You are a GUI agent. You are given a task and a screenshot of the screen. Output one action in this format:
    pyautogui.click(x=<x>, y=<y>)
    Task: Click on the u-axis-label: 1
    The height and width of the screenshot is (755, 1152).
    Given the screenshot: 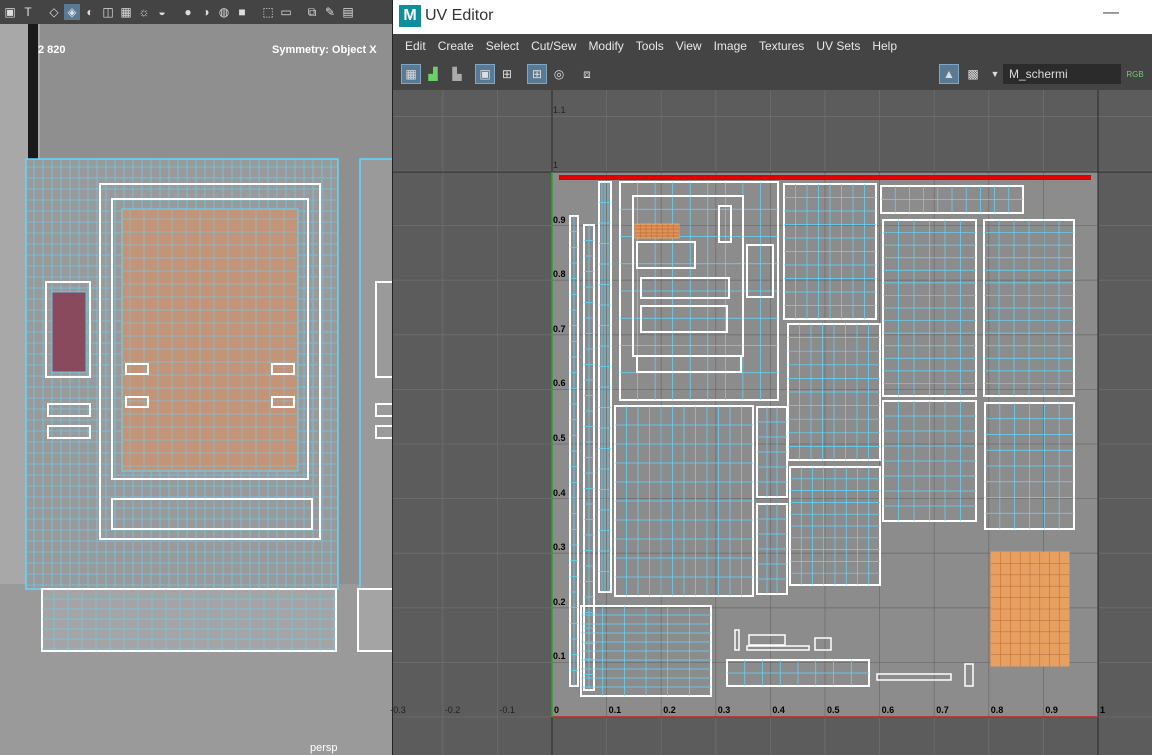 What is the action you would take?
    pyautogui.click(x=1103, y=710)
    